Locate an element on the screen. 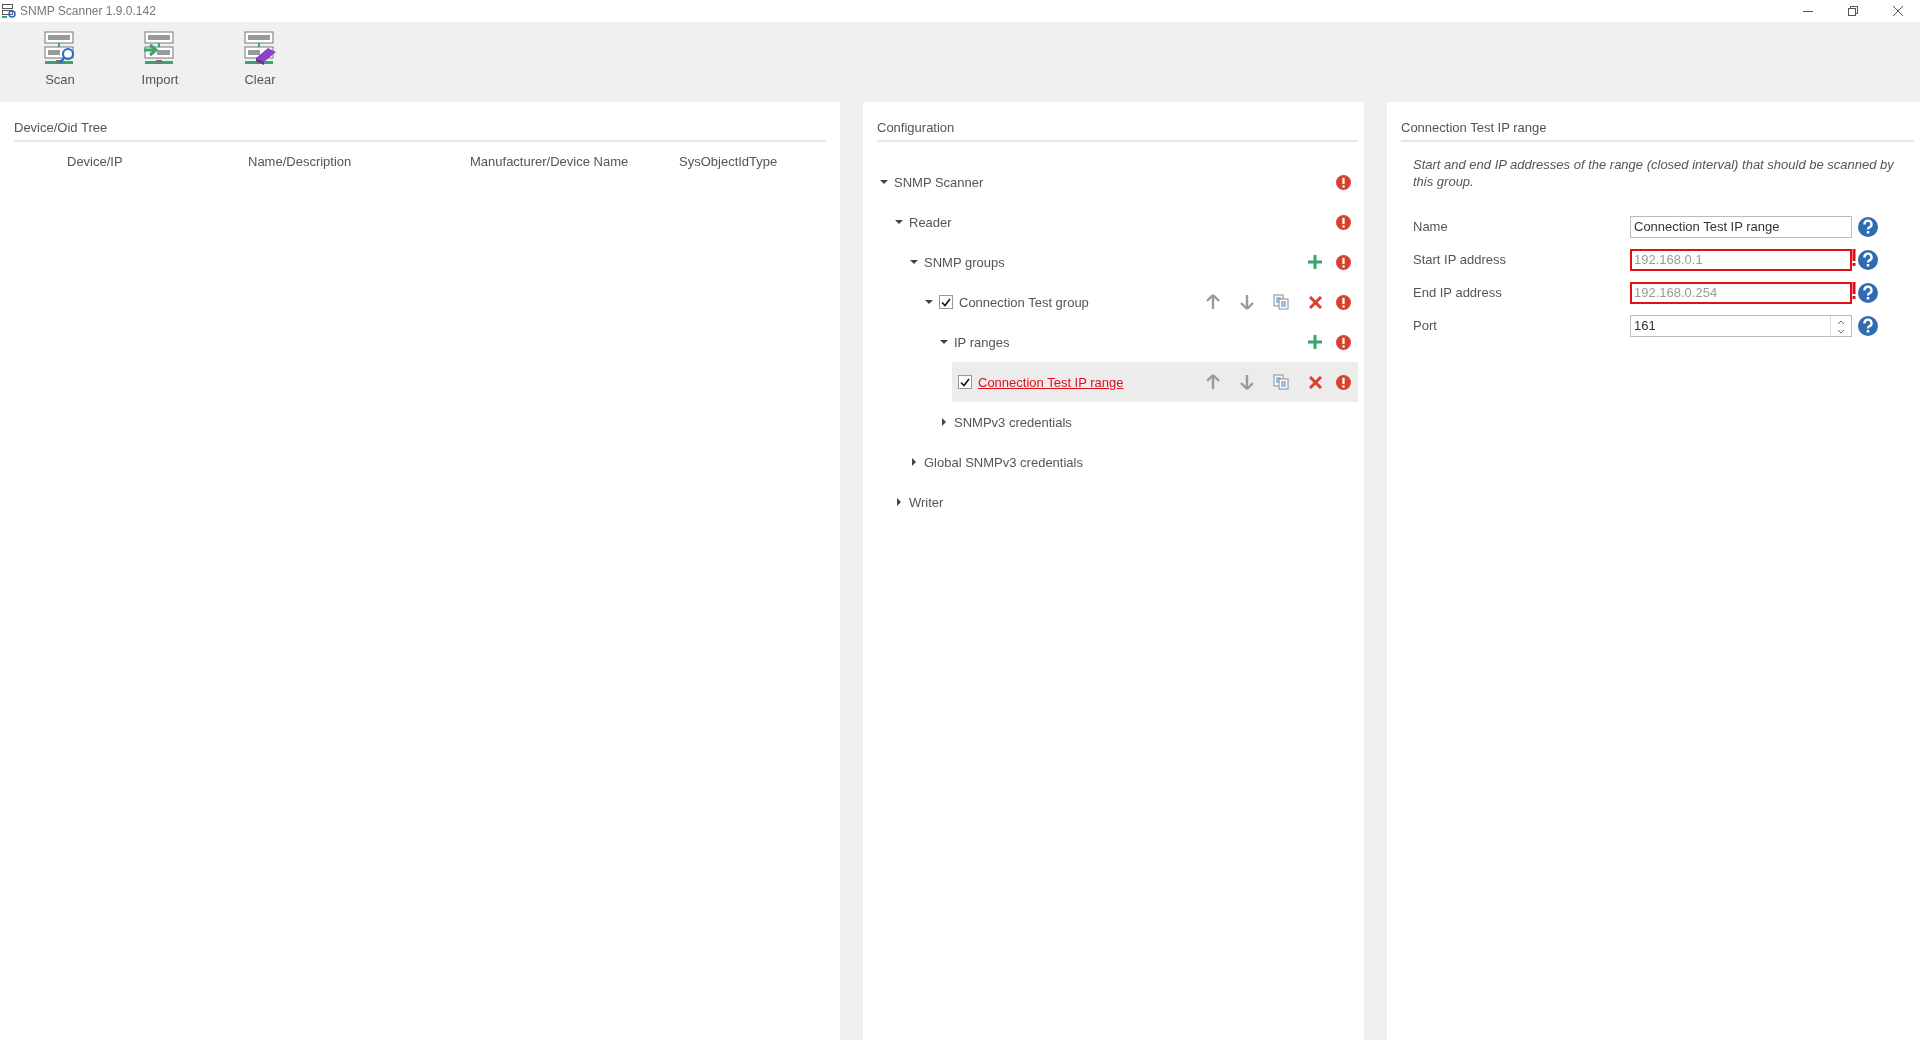 This screenshot has width=1920, height=1040. tree-item-label: SNMPv3 credentials is located at coordinates (1154, 422).